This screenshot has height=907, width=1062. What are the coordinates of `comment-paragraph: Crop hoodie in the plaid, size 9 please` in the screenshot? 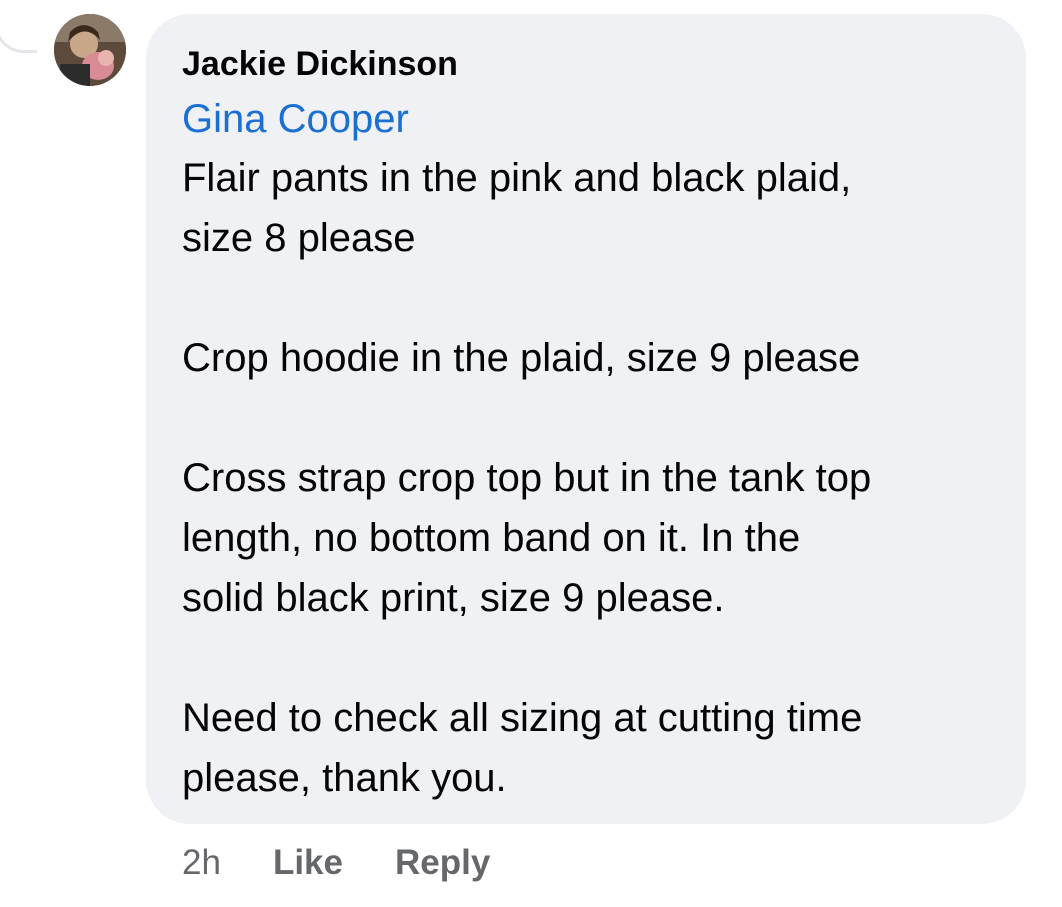 It's located at (586, 358).